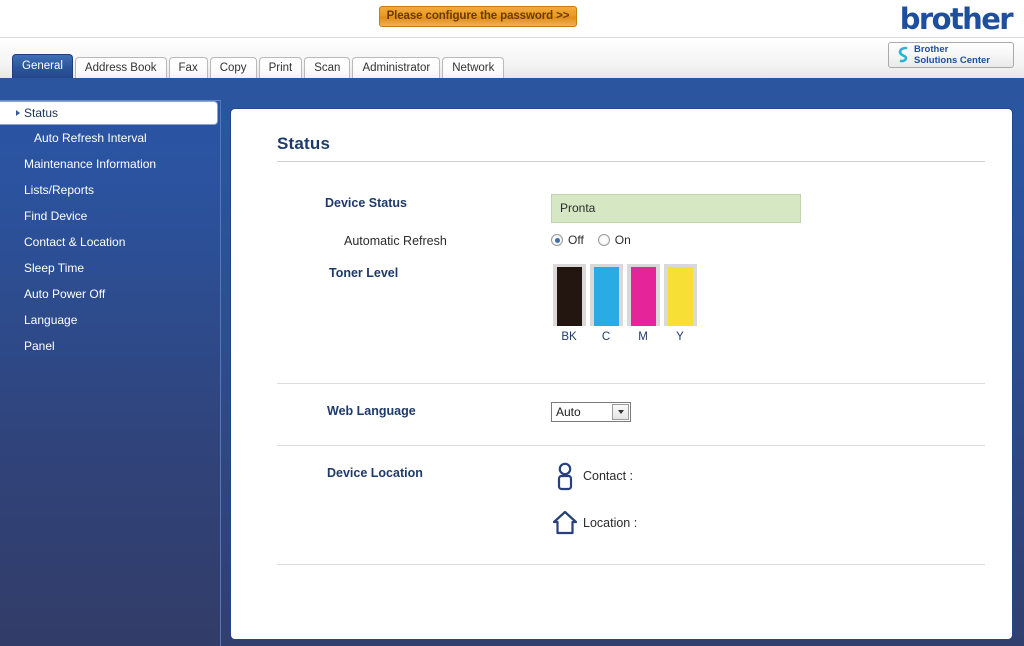 This screenshot has height=646, width=1024. I want to click on toner-gauge-c: C, so click(606, 303).